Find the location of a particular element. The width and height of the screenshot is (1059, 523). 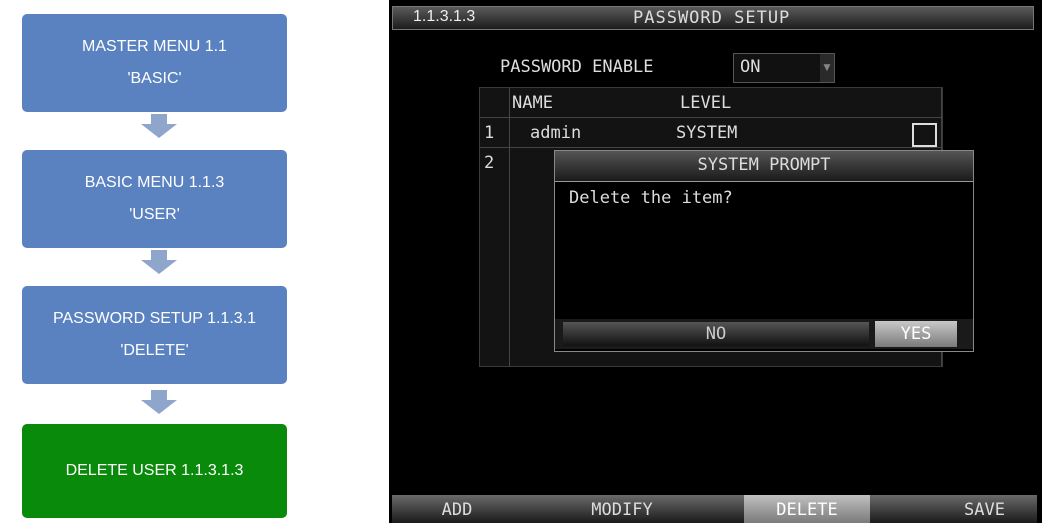

flow-step-master-menu: MASTER MENU 1.1 'BASIC' is located at coordinates (154, 63).